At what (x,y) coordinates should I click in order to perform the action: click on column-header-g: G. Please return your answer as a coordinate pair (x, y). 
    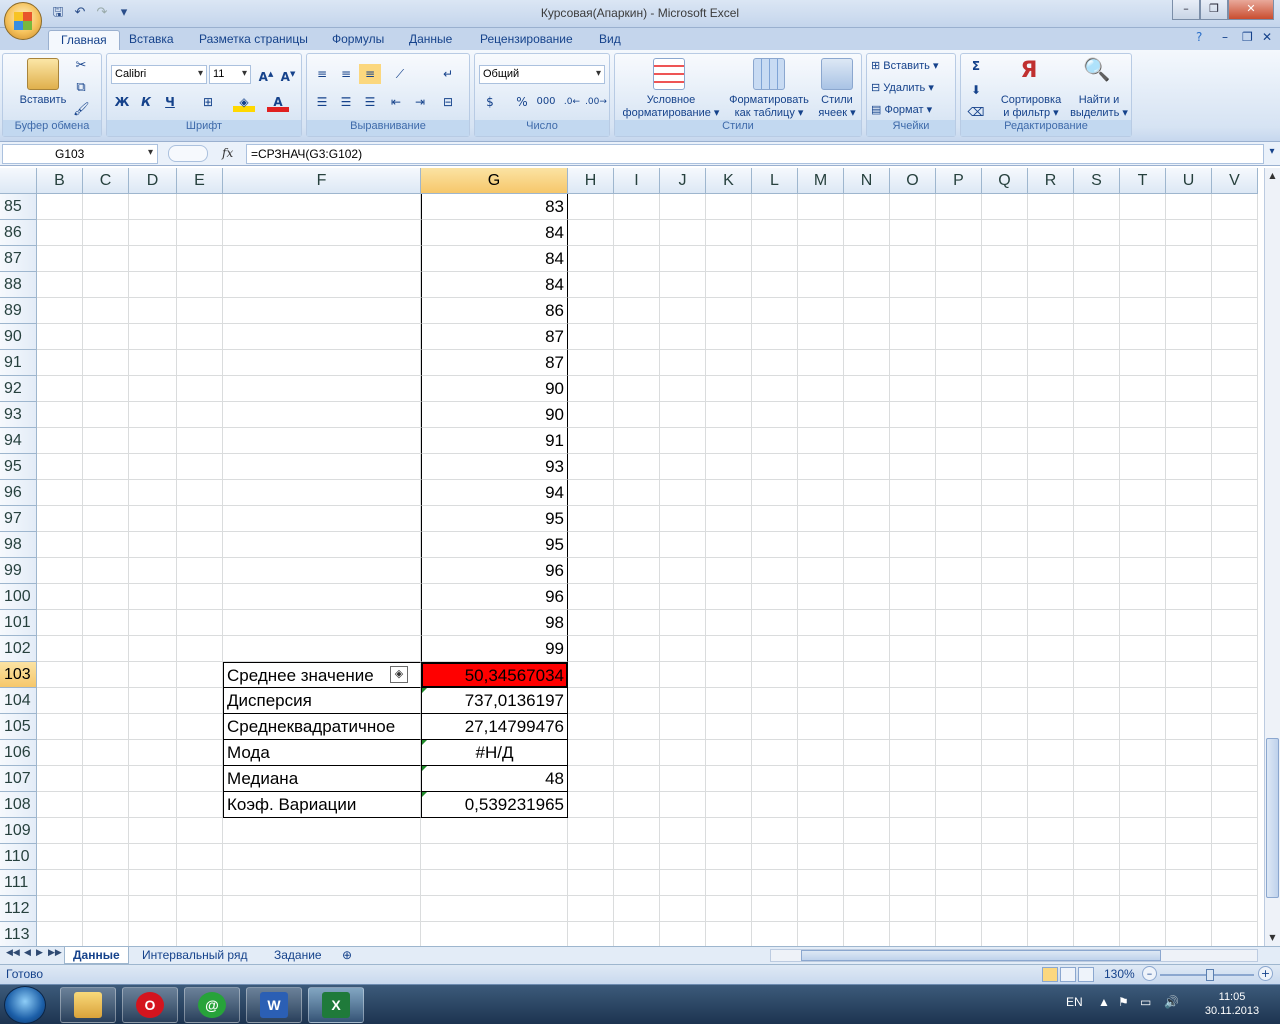
    Looking at the image, I should click on (494, 181).